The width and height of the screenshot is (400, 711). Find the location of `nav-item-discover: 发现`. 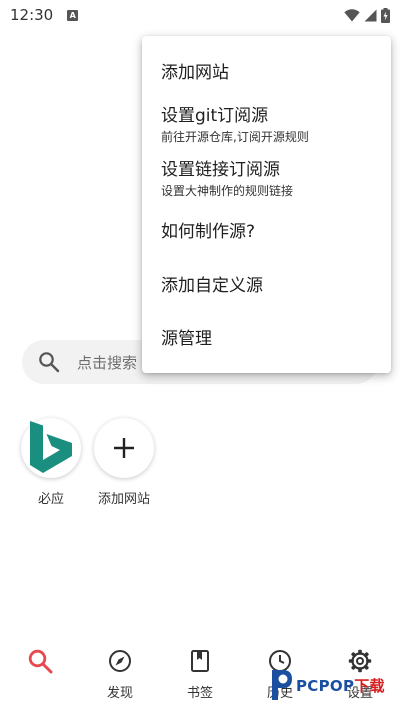

nav-item-discover: 发现 is located at coordinates (120, 674).